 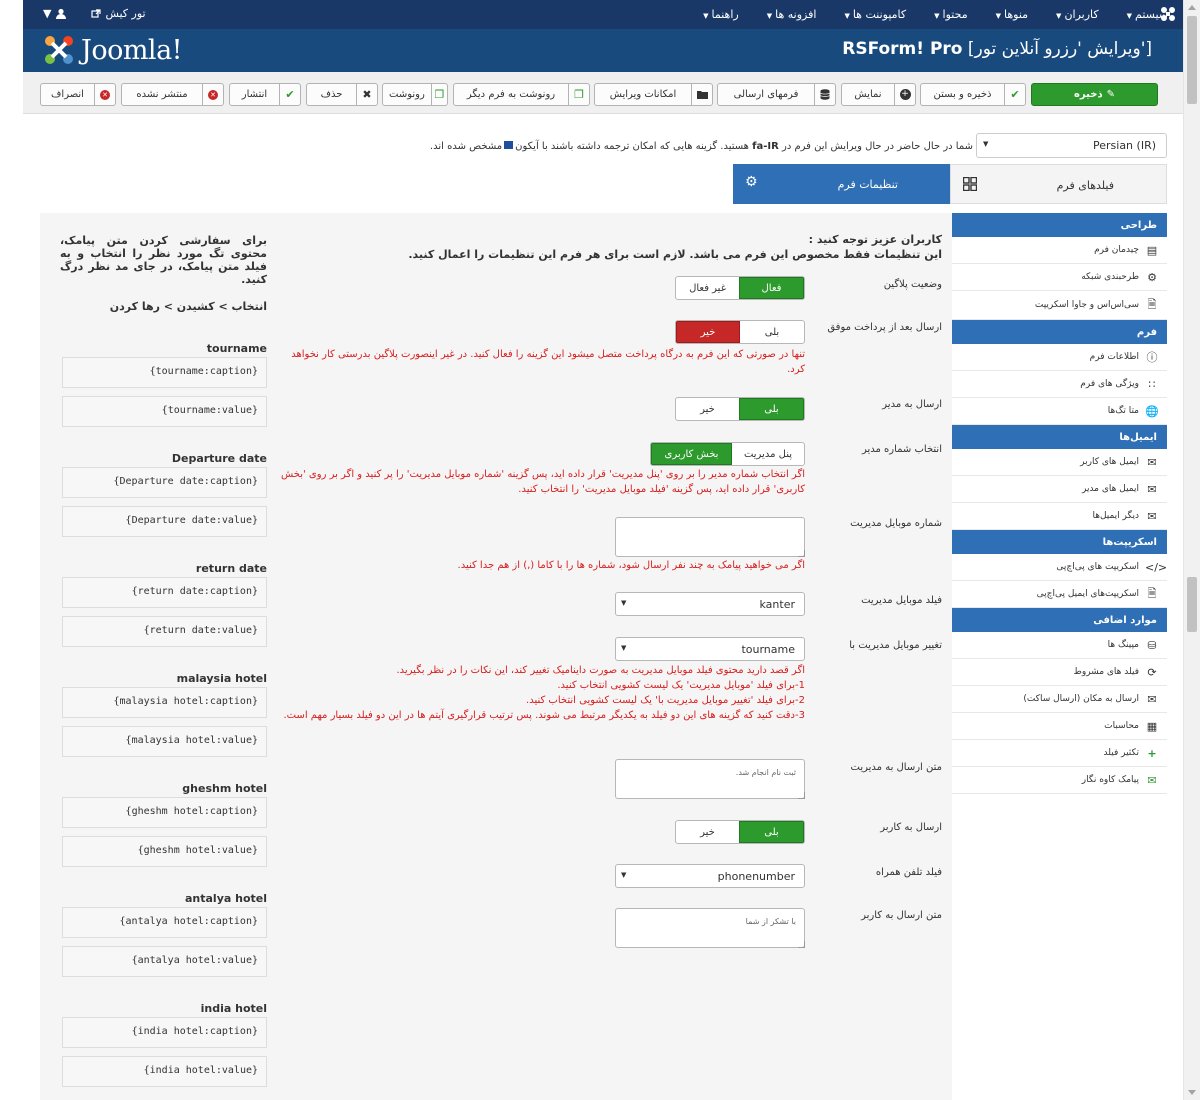 I want to click on placeholder-tag: {tourname:caption}, so click(x=164, y=372).